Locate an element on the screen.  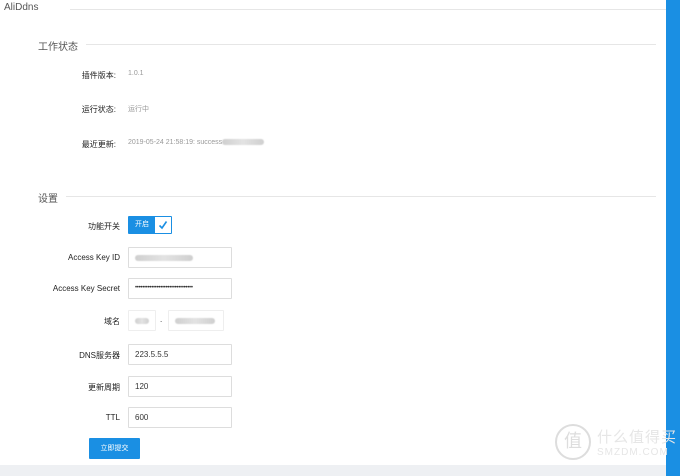
toggle-on-text: 开启 is located at coordinates (142, 225).